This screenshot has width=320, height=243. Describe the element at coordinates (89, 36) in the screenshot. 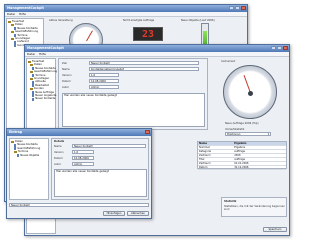

I see `gauge-needle` at that location.